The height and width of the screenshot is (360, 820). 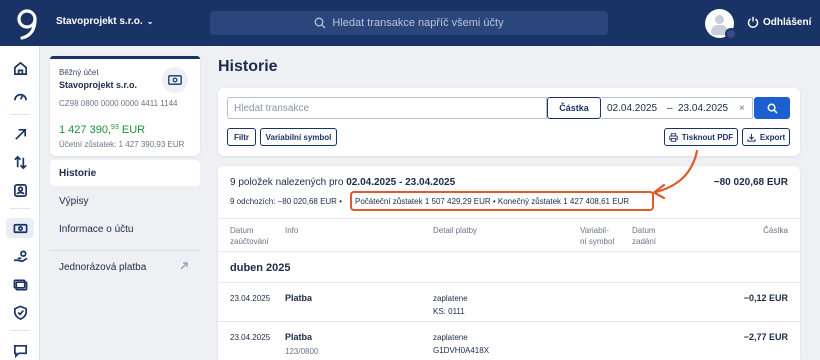 I want to click on row-detail-secondary: G1DVH0A418X, so click(x=461, y=350).